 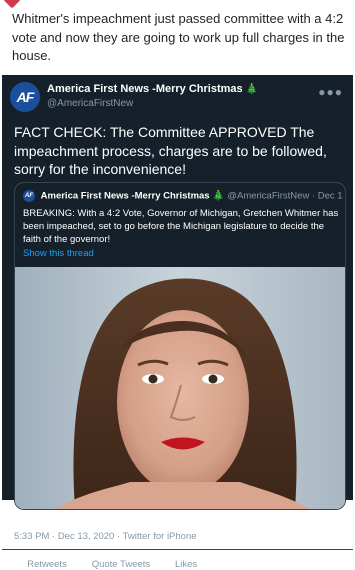 I want to click on author-name: America First News -Merry Christmas, so click(x=145, y=89).